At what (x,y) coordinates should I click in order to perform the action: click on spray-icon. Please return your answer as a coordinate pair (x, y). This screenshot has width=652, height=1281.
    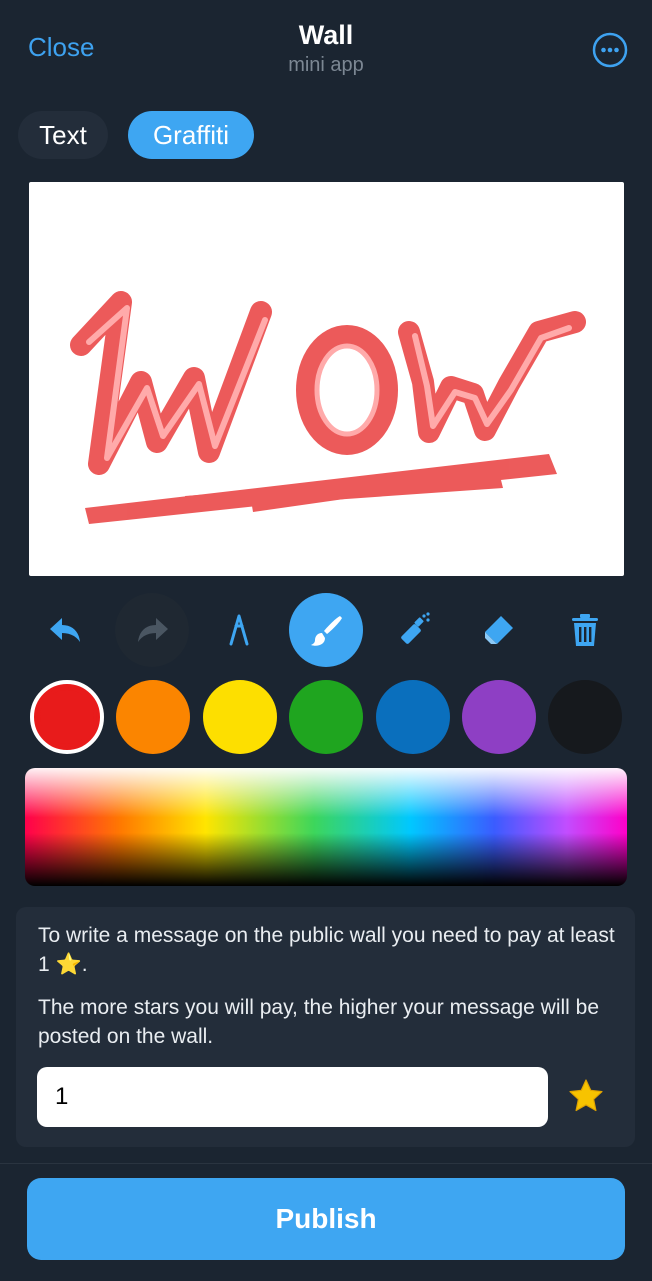
    Looking at the image, I should click on (415, 628).